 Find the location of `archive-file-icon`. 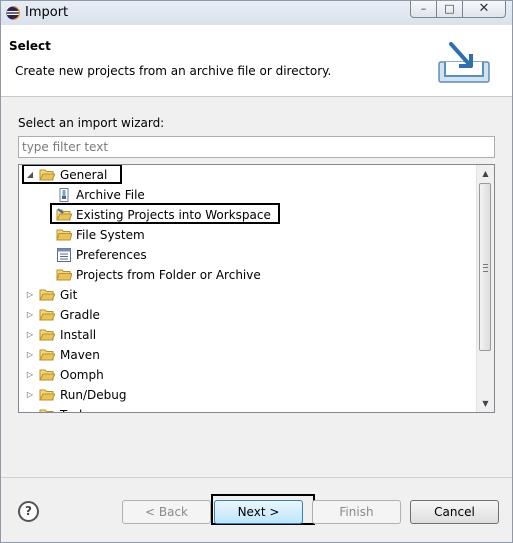

archive-file-icon is located at coordinates (64, 195).